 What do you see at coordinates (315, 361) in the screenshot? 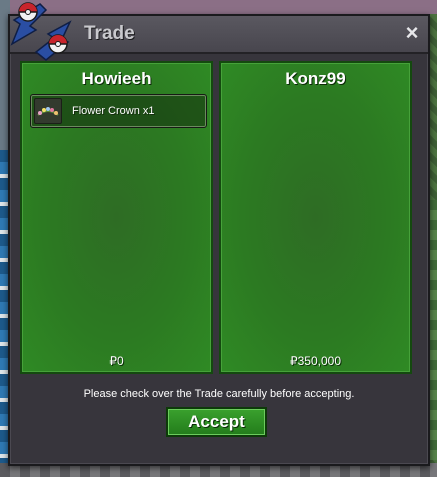
I see `trade-money-amount: ₽350,000` at bounding box center [315, 361].